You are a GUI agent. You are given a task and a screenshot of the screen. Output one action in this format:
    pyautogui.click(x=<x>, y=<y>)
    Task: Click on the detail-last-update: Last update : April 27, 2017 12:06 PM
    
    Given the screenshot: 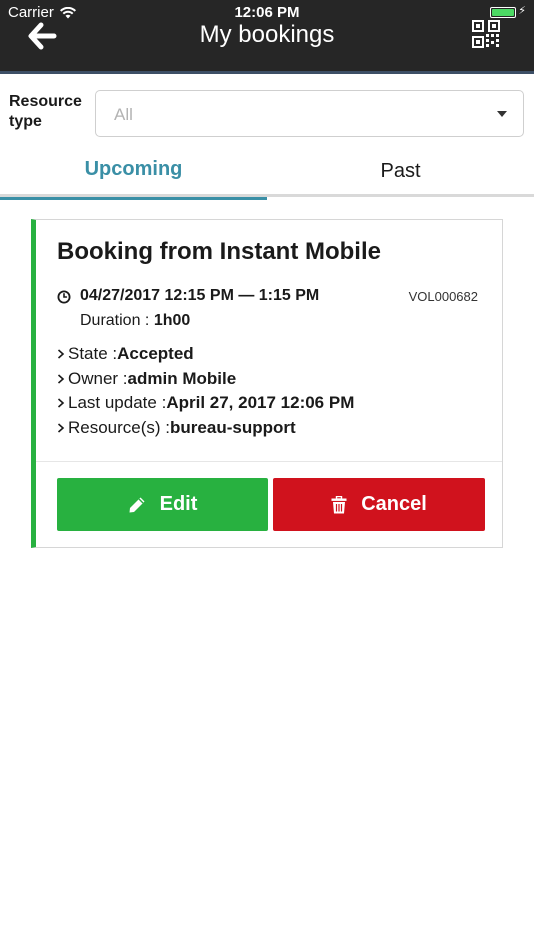 What is the action you would take?
    pyautogui.click(x=205, y=403)
    